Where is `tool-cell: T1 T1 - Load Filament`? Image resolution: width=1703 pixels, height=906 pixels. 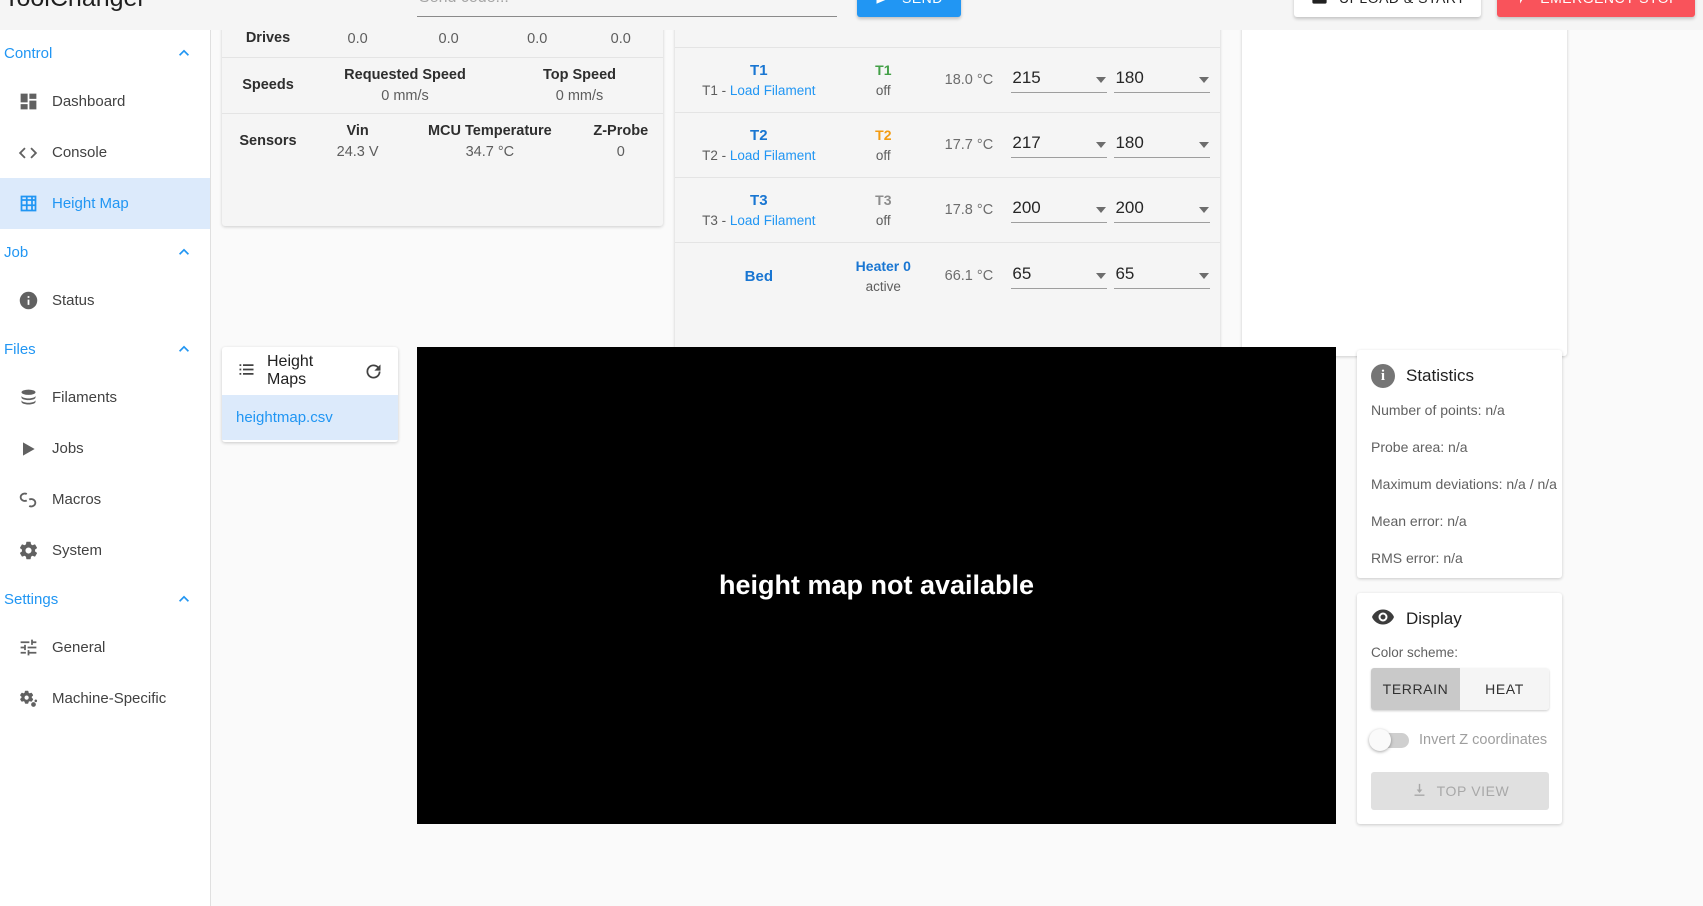 tool-cell: T1 T1 - Load Filament is located at coordinates (759, 80).